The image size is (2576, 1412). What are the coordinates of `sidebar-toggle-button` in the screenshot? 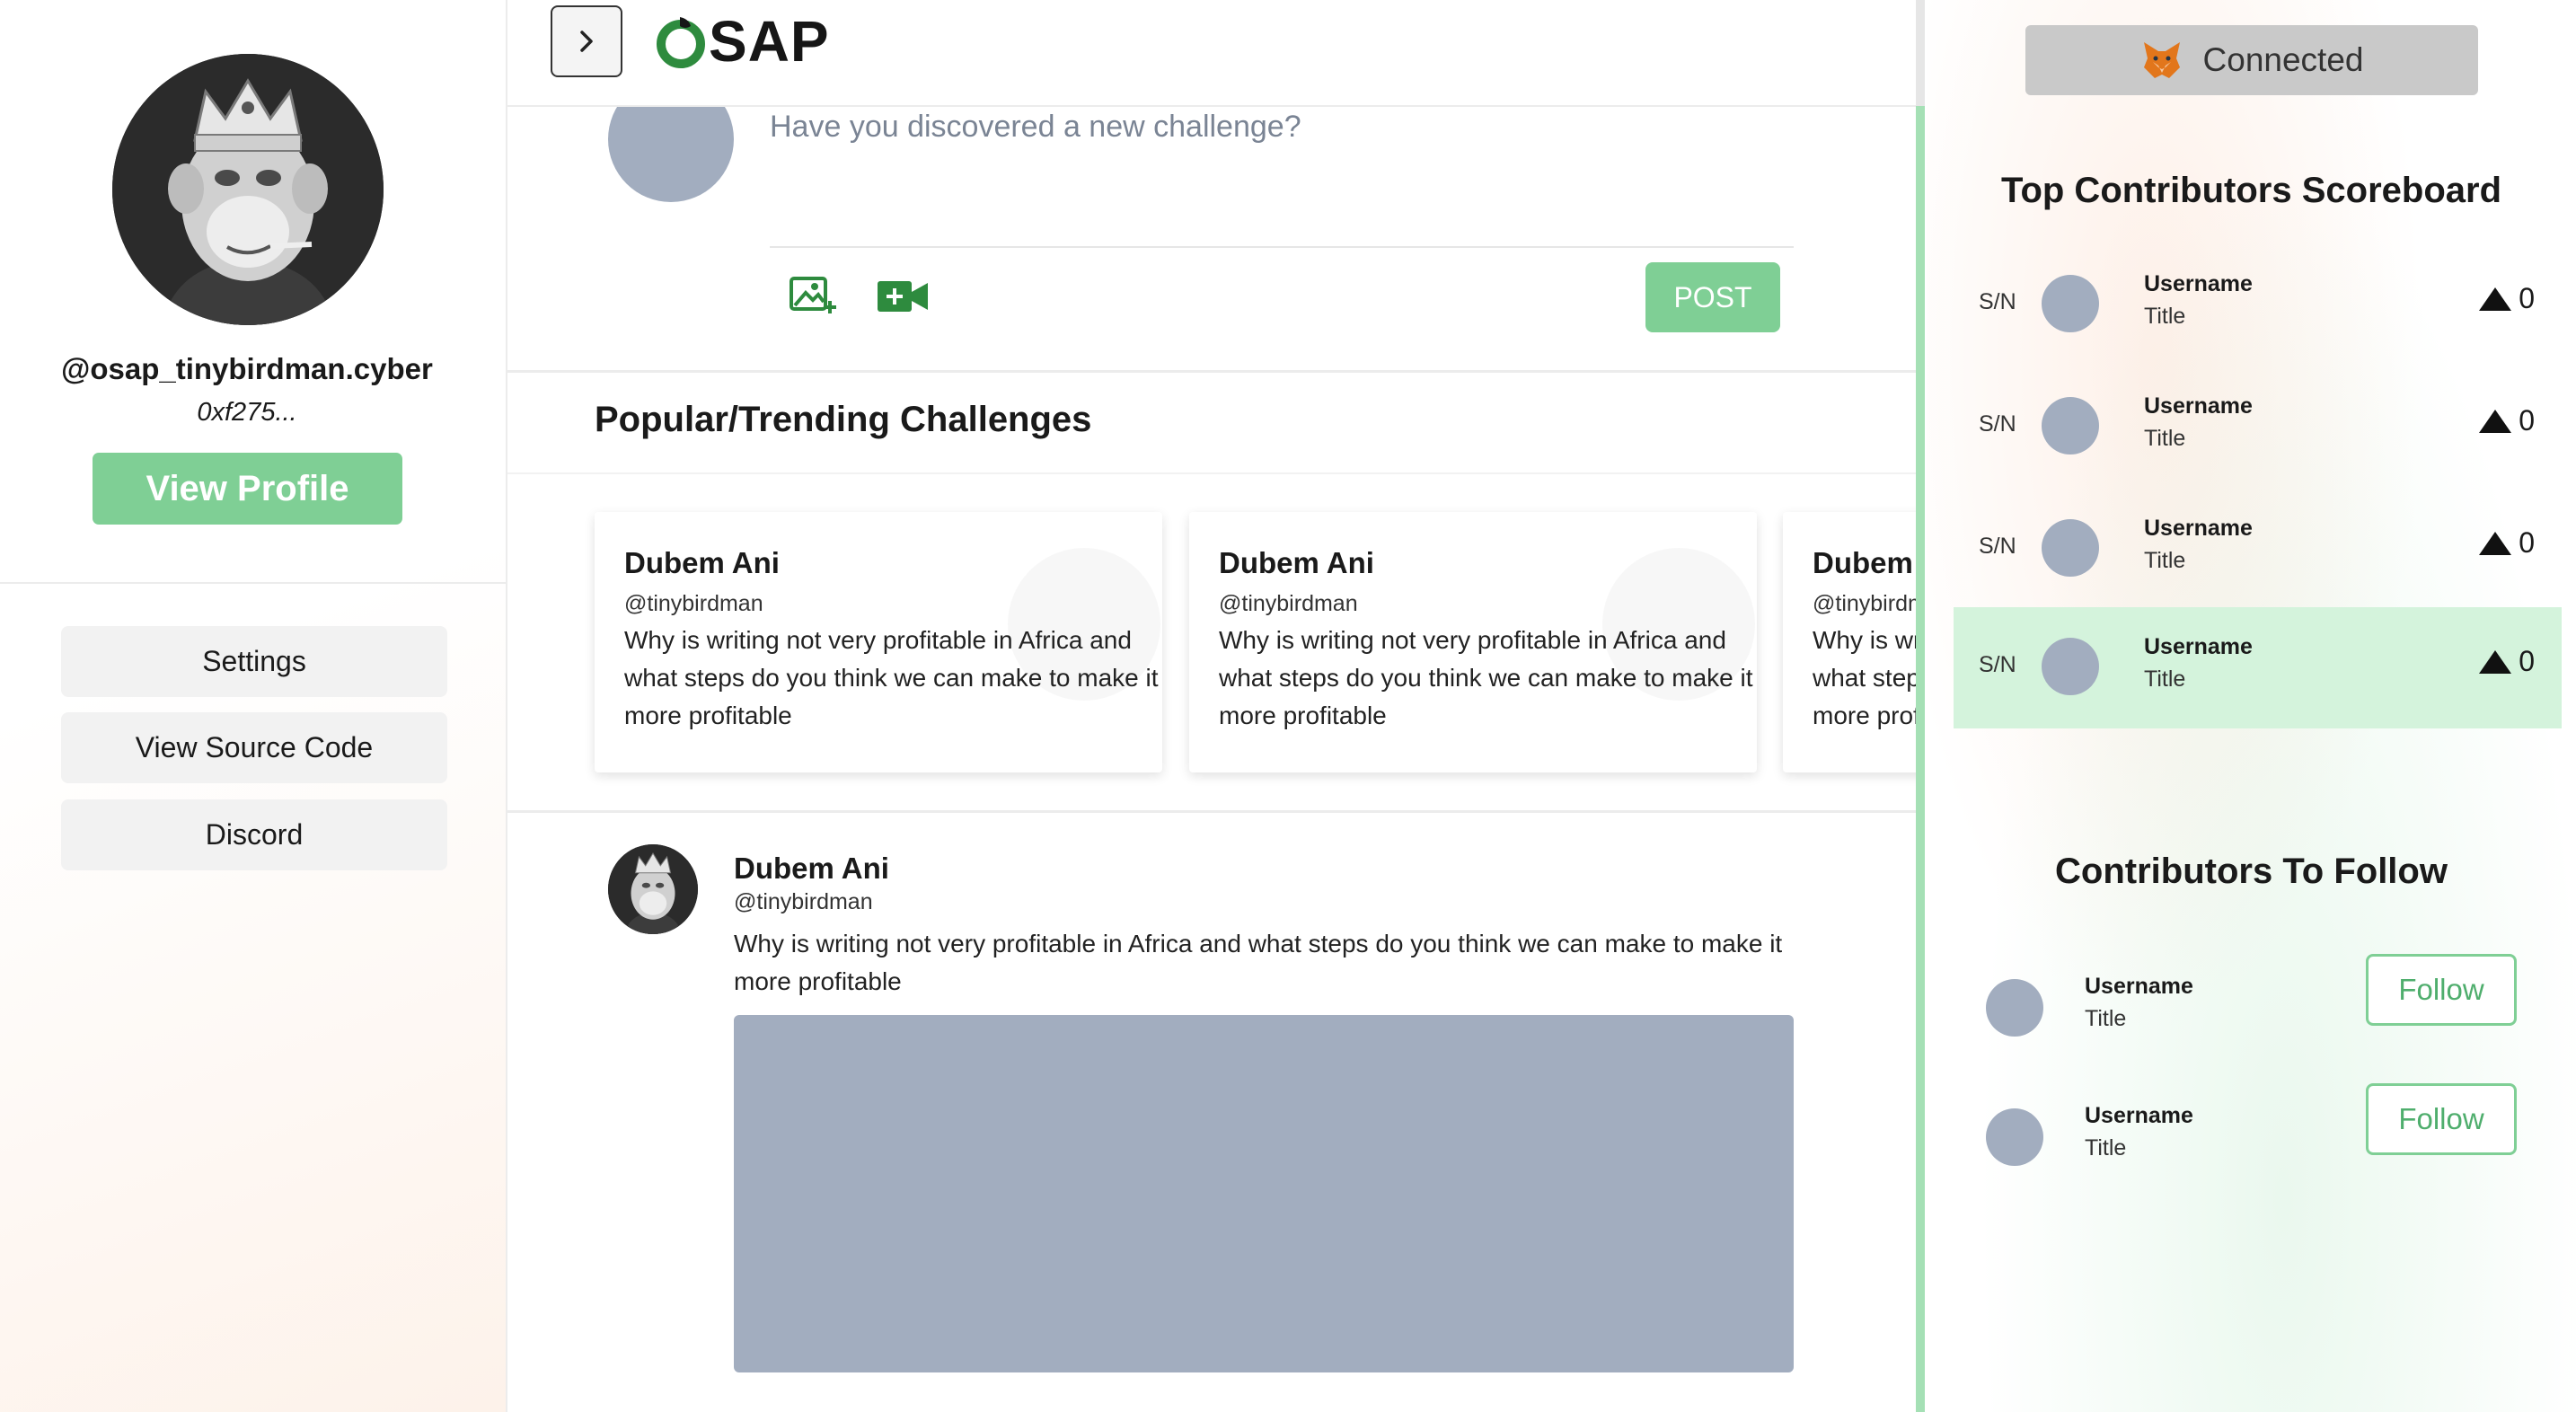 It's located at (586, 41).